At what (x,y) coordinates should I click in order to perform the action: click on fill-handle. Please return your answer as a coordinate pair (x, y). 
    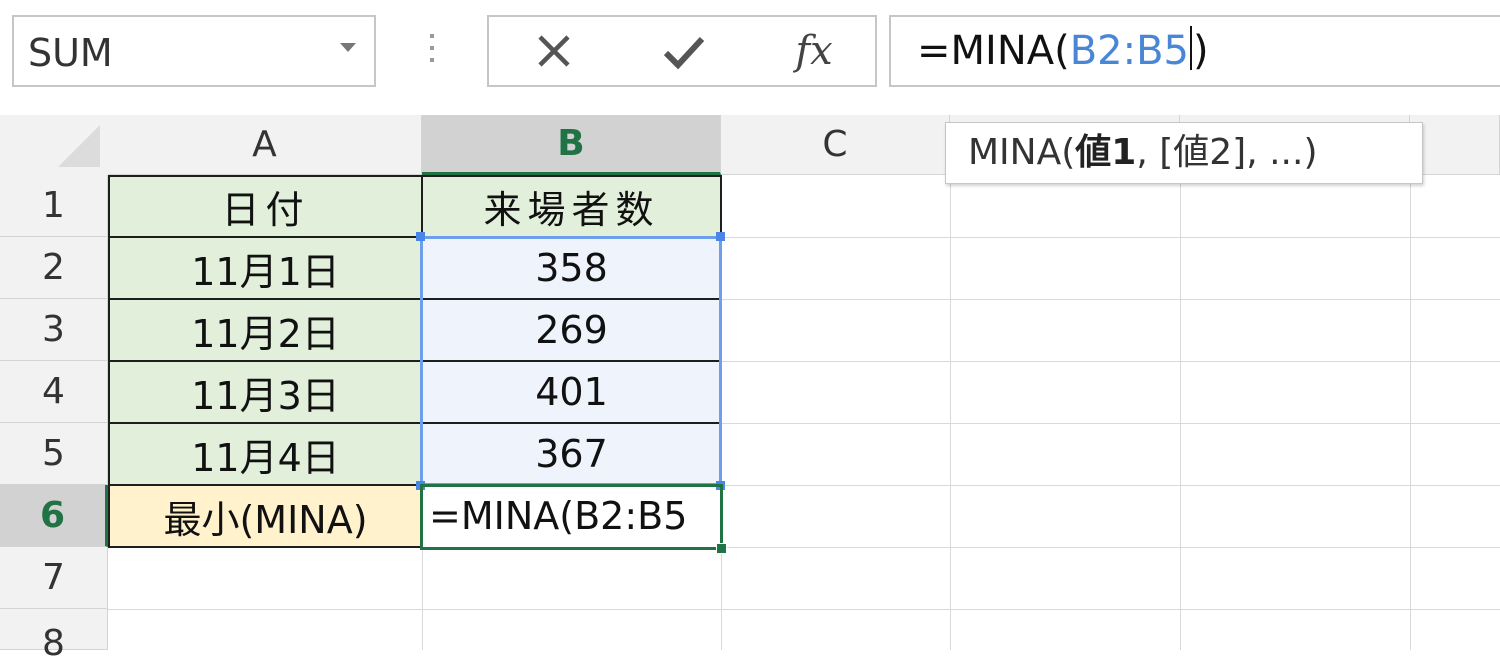
    Looking at the image, I should click on (721, 548).